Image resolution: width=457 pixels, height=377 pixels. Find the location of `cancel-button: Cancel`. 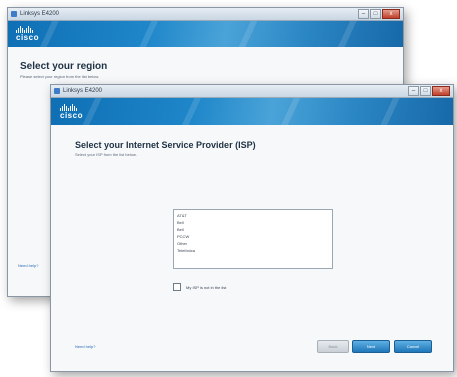

cancel-button: Cancel is located at coordinates (413, 346).